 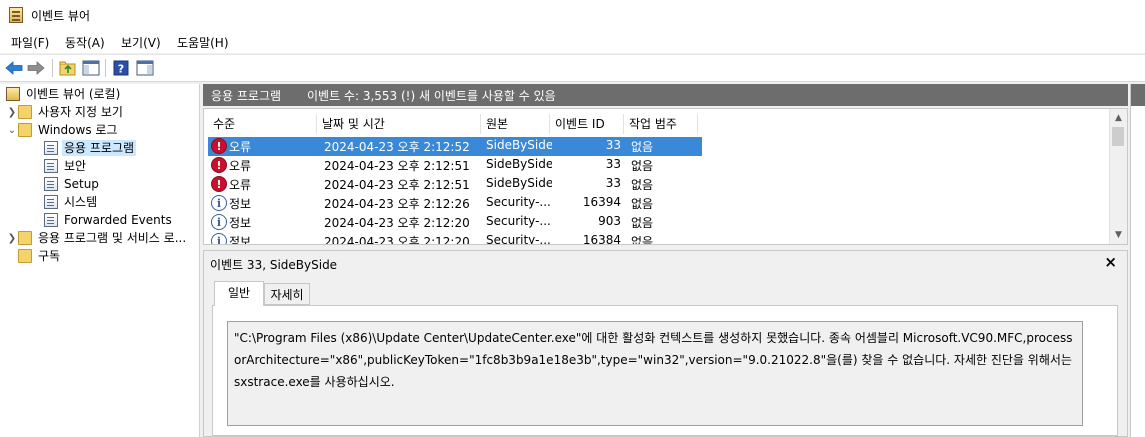 What do you see at coordinates (1118, 136) in the screenshot?
I see `scroll-thumb` at bounding box center [1118, 136].